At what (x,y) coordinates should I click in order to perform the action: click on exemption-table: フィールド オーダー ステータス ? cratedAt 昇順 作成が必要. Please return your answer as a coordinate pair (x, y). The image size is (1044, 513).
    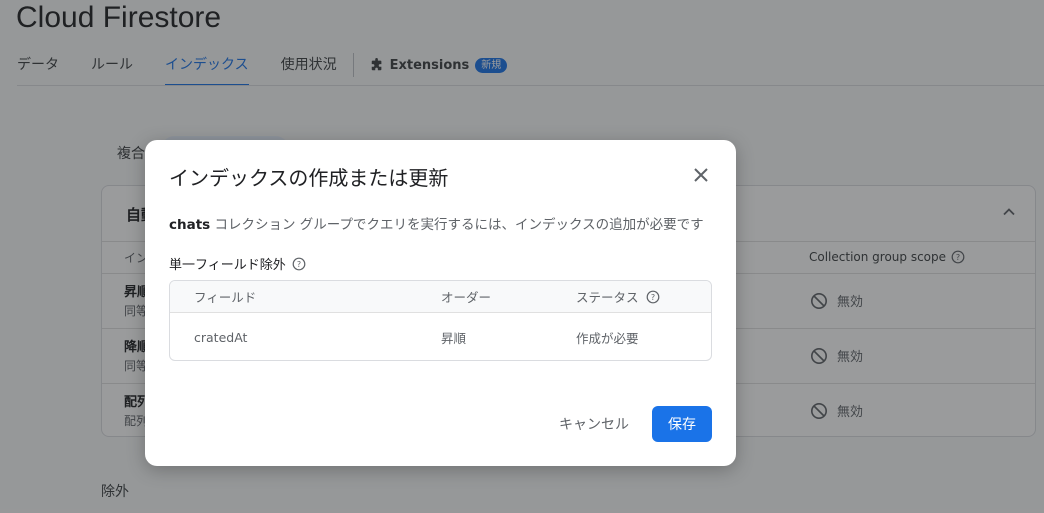
    Looking at the image, I should click on (440, 320).